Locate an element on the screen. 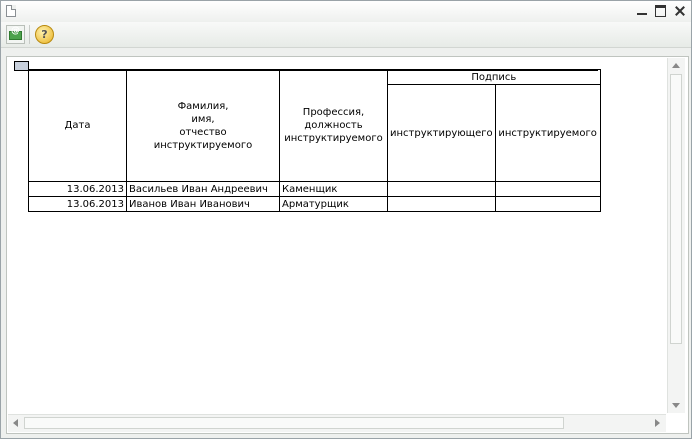 This screenshot has width=692, height=439. header-profession-line: инструктируемого is located at coordinates (333, 138).